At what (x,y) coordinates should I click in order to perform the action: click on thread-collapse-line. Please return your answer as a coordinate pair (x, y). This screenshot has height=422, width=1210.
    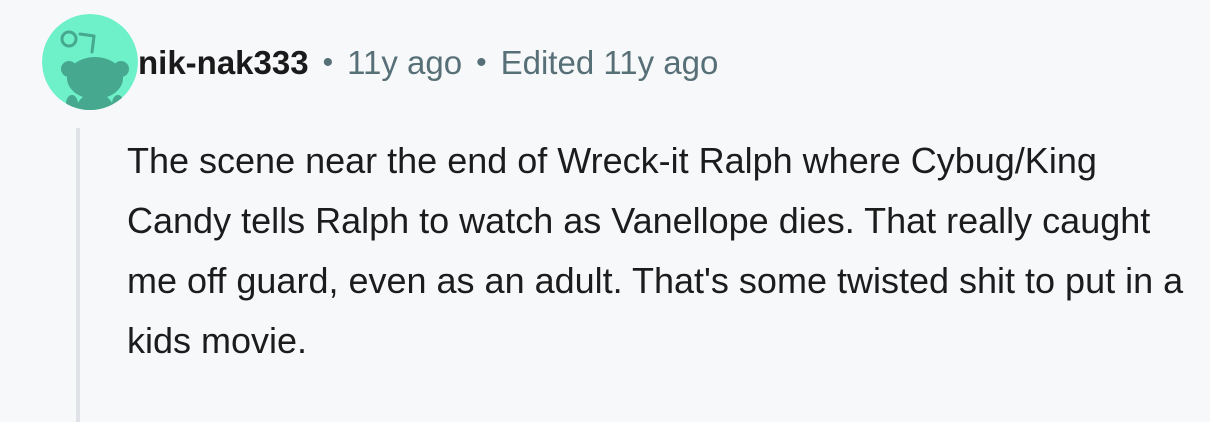
    Looking at the image, I should click on (78, 275).